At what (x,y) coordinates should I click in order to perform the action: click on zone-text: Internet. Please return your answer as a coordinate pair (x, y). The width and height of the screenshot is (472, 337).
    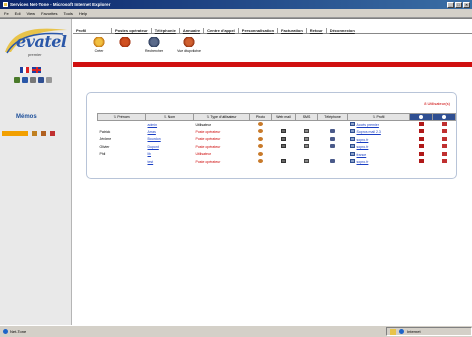
    Looking at the image, I should click on (414, 331).